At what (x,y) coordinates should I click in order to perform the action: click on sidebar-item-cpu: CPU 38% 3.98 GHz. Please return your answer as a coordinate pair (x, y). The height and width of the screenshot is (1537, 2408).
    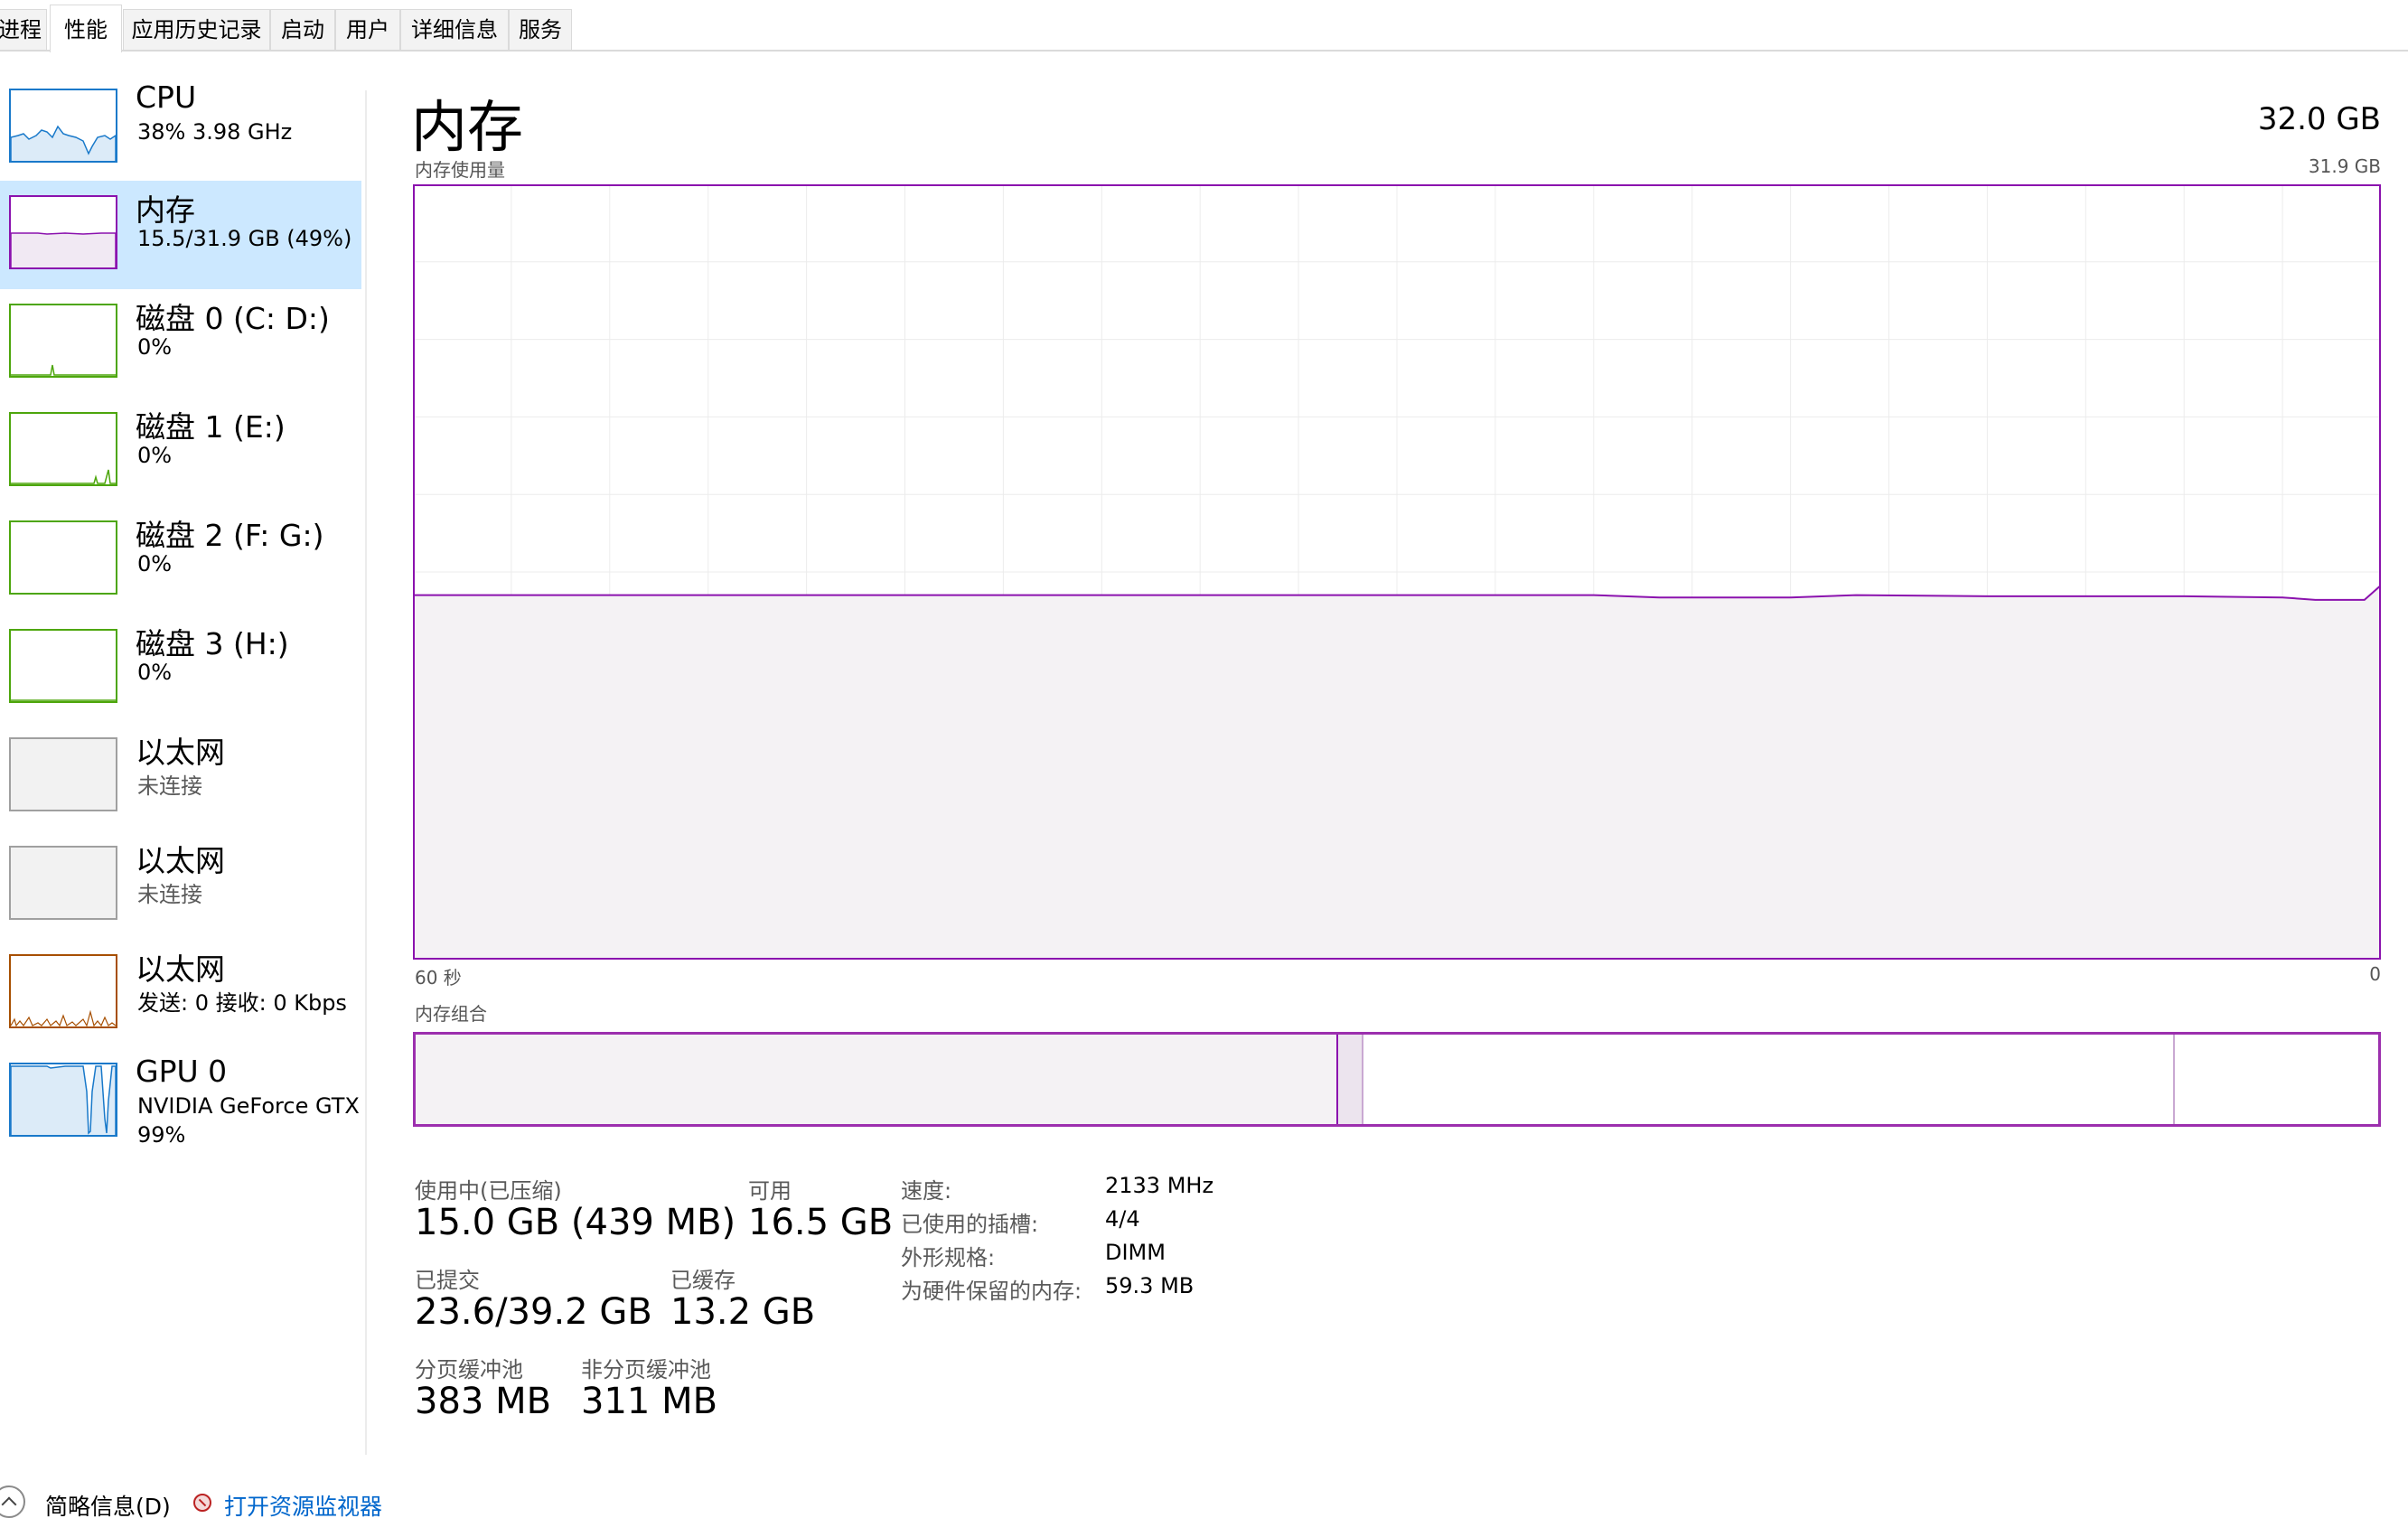
    Looking at the image, I should click on (180, 128).